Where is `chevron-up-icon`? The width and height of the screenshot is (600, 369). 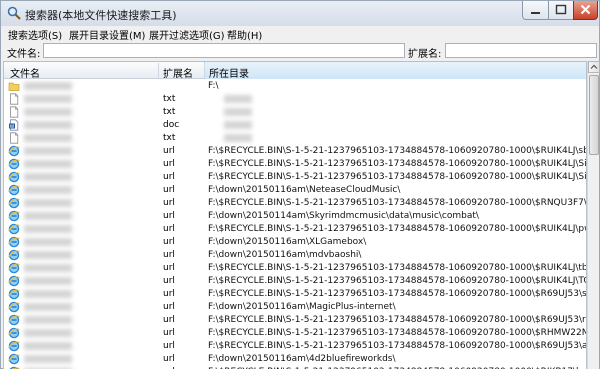
chevron-up-icon is located at coordinates (594, 66).